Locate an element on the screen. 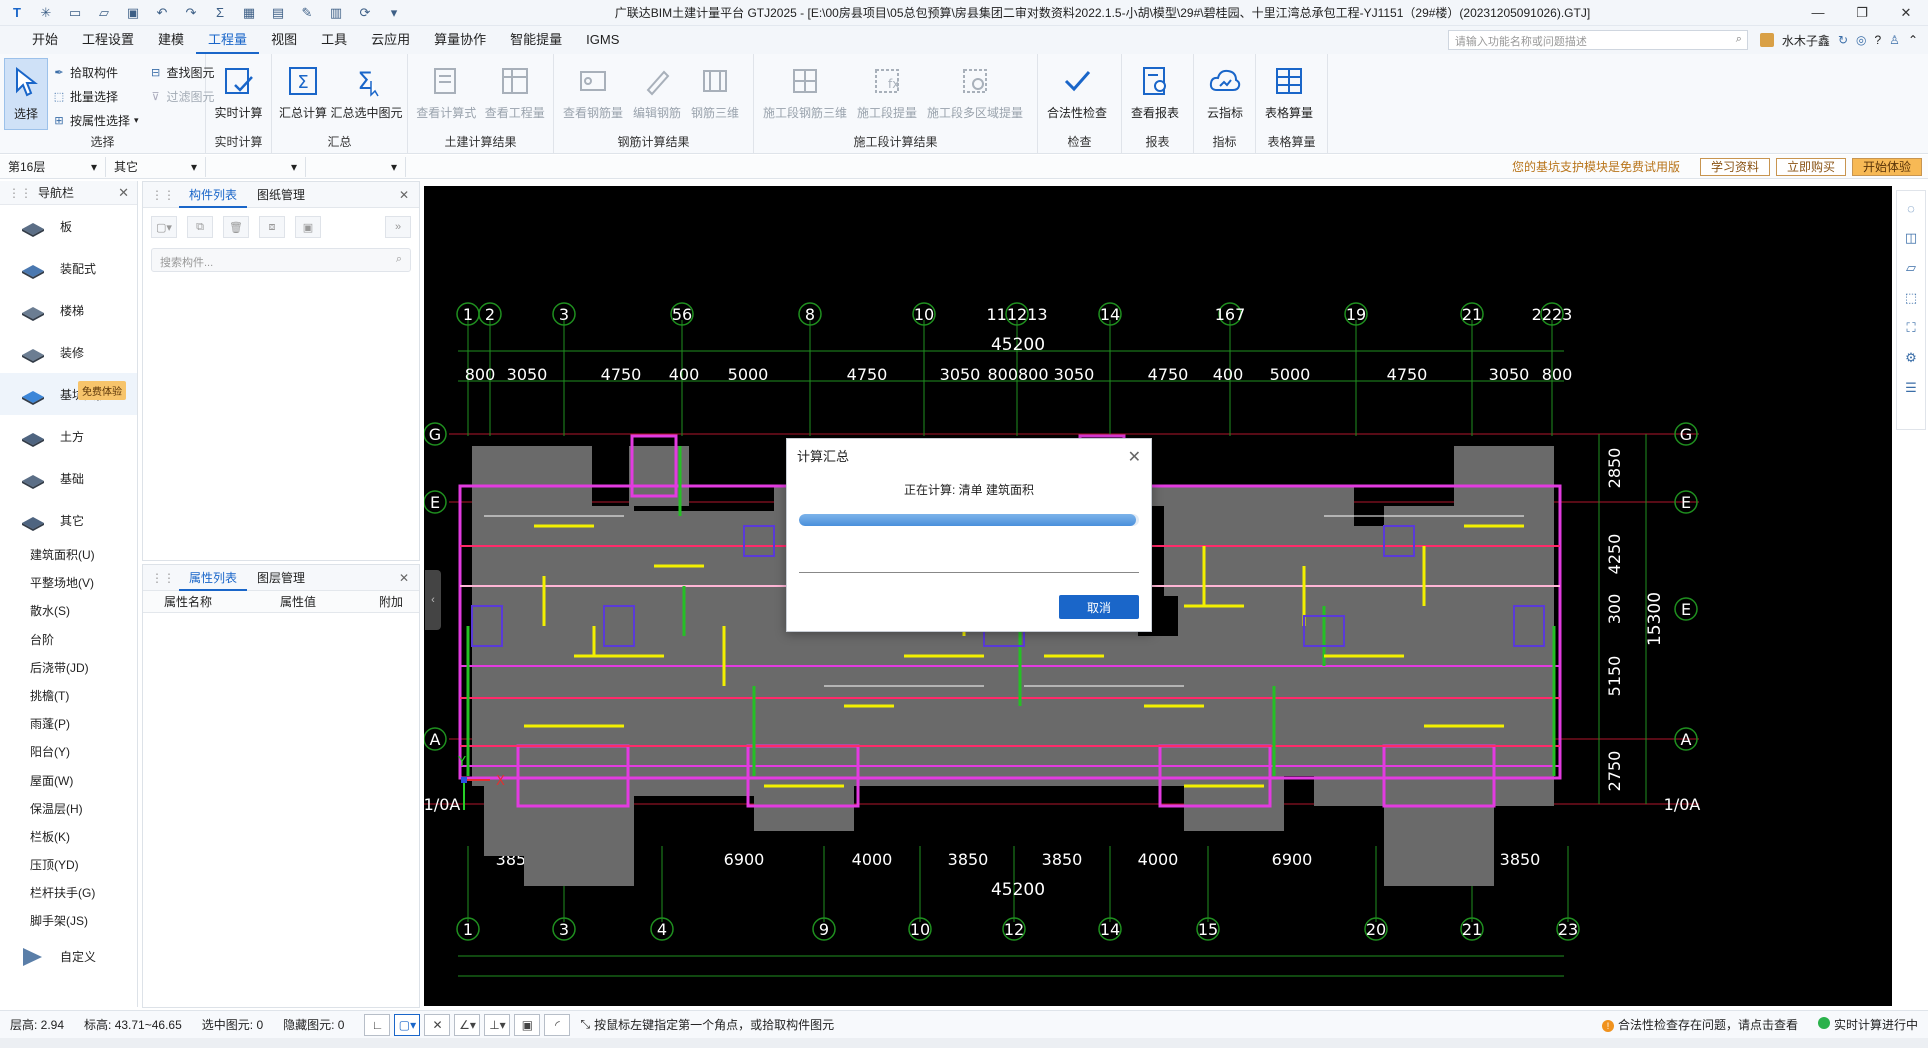 This screenshot has height=1048, width=1928. nav-item-1: 装配式 is located at coordinates (68, 268).